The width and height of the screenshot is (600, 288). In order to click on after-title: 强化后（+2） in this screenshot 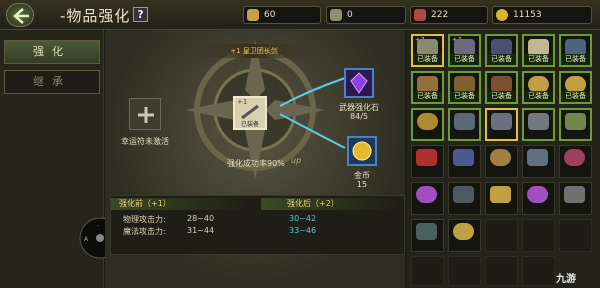, I will do `click(331, 204)`.